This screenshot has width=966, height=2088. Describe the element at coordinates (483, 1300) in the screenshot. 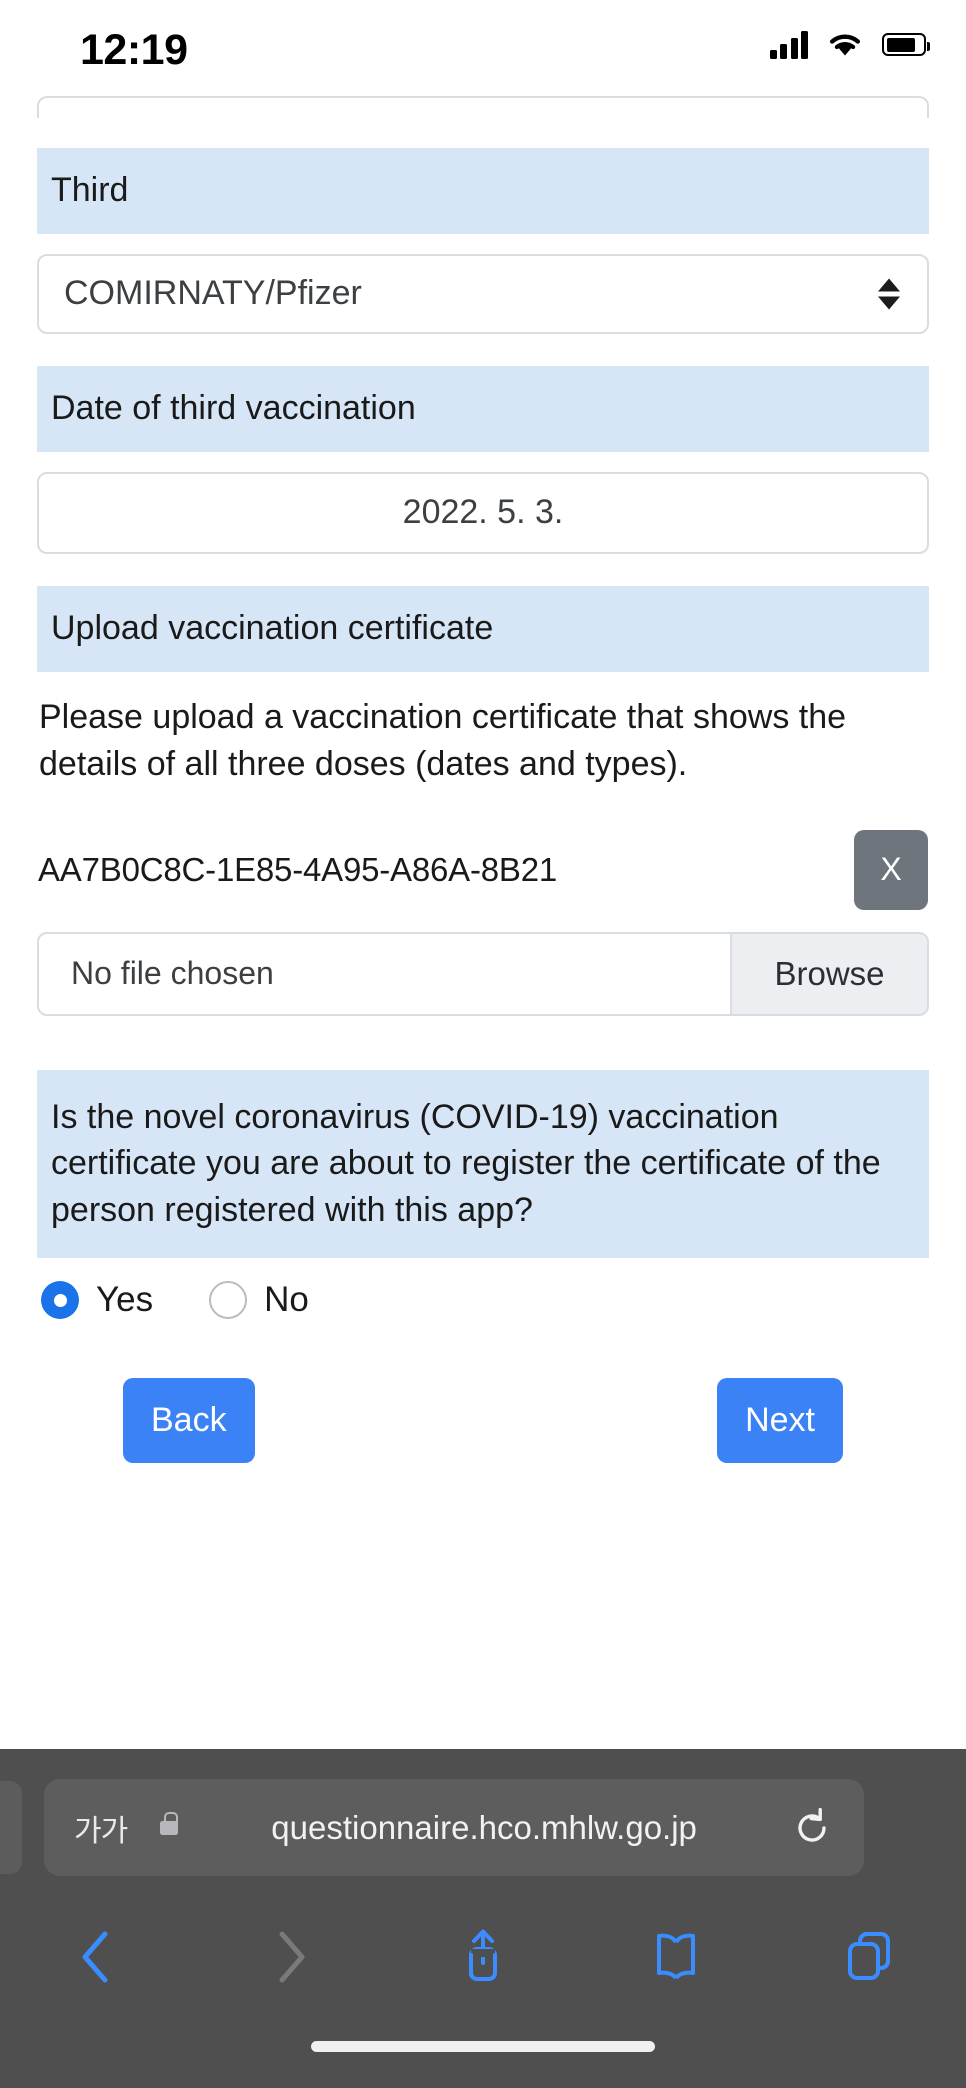

I see `confirmation-radio-group: Yes No` at that location.